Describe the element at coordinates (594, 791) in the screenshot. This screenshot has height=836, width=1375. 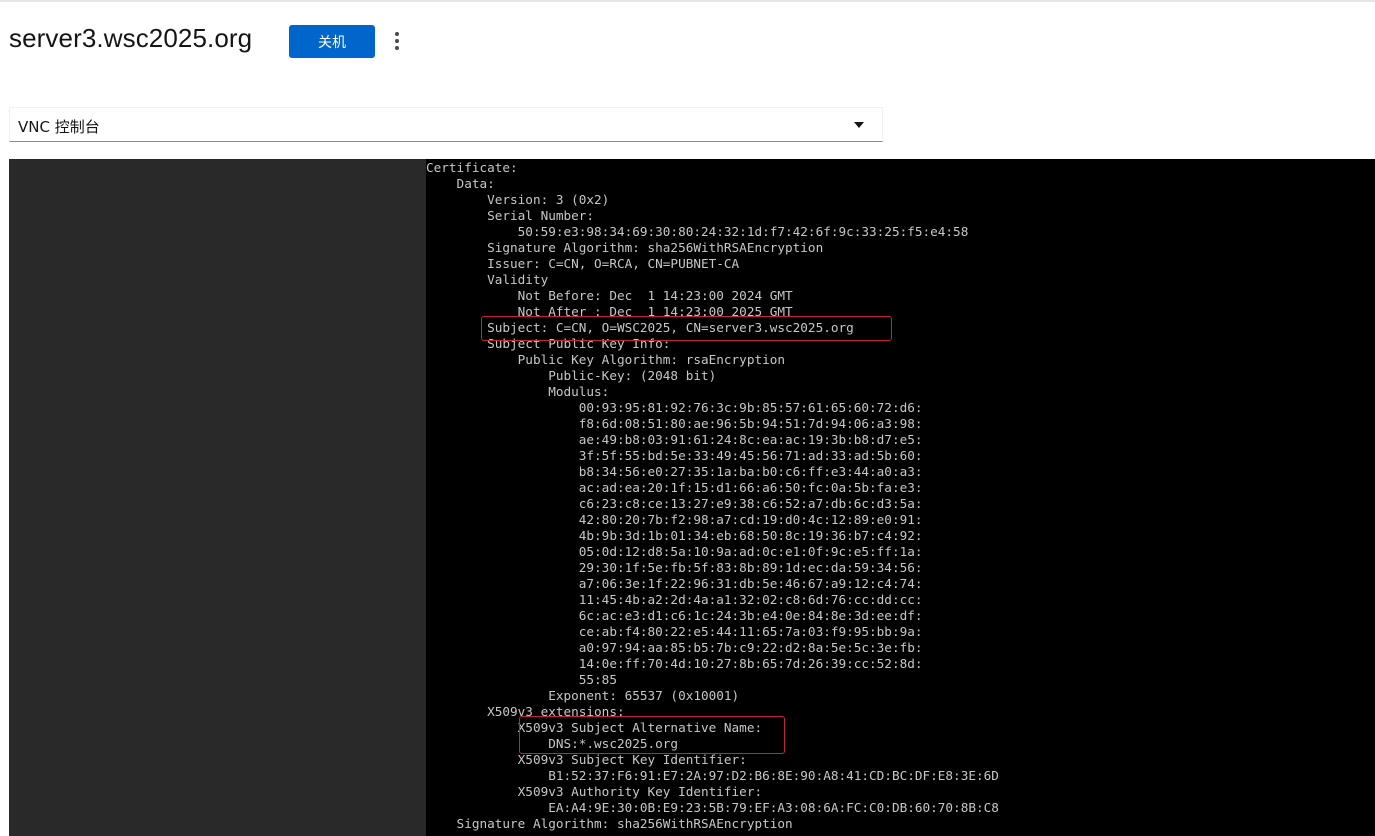
I see `terminal-line: X509v3 Authority Key Identifier:` at that location.